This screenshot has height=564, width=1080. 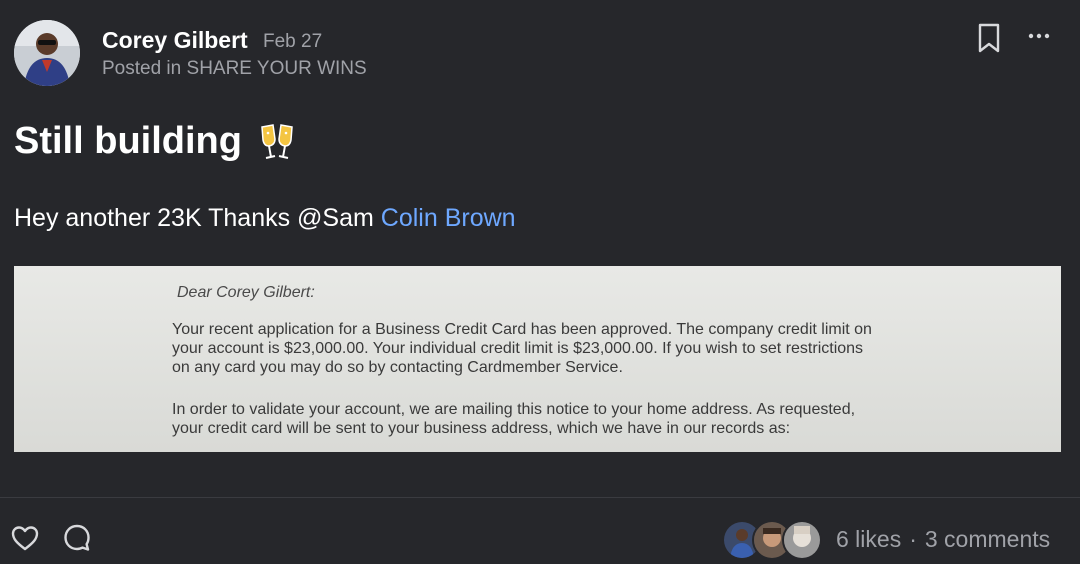 I want to click on category-link: SHARE YOUR WINS, so click(x=277, y=68).